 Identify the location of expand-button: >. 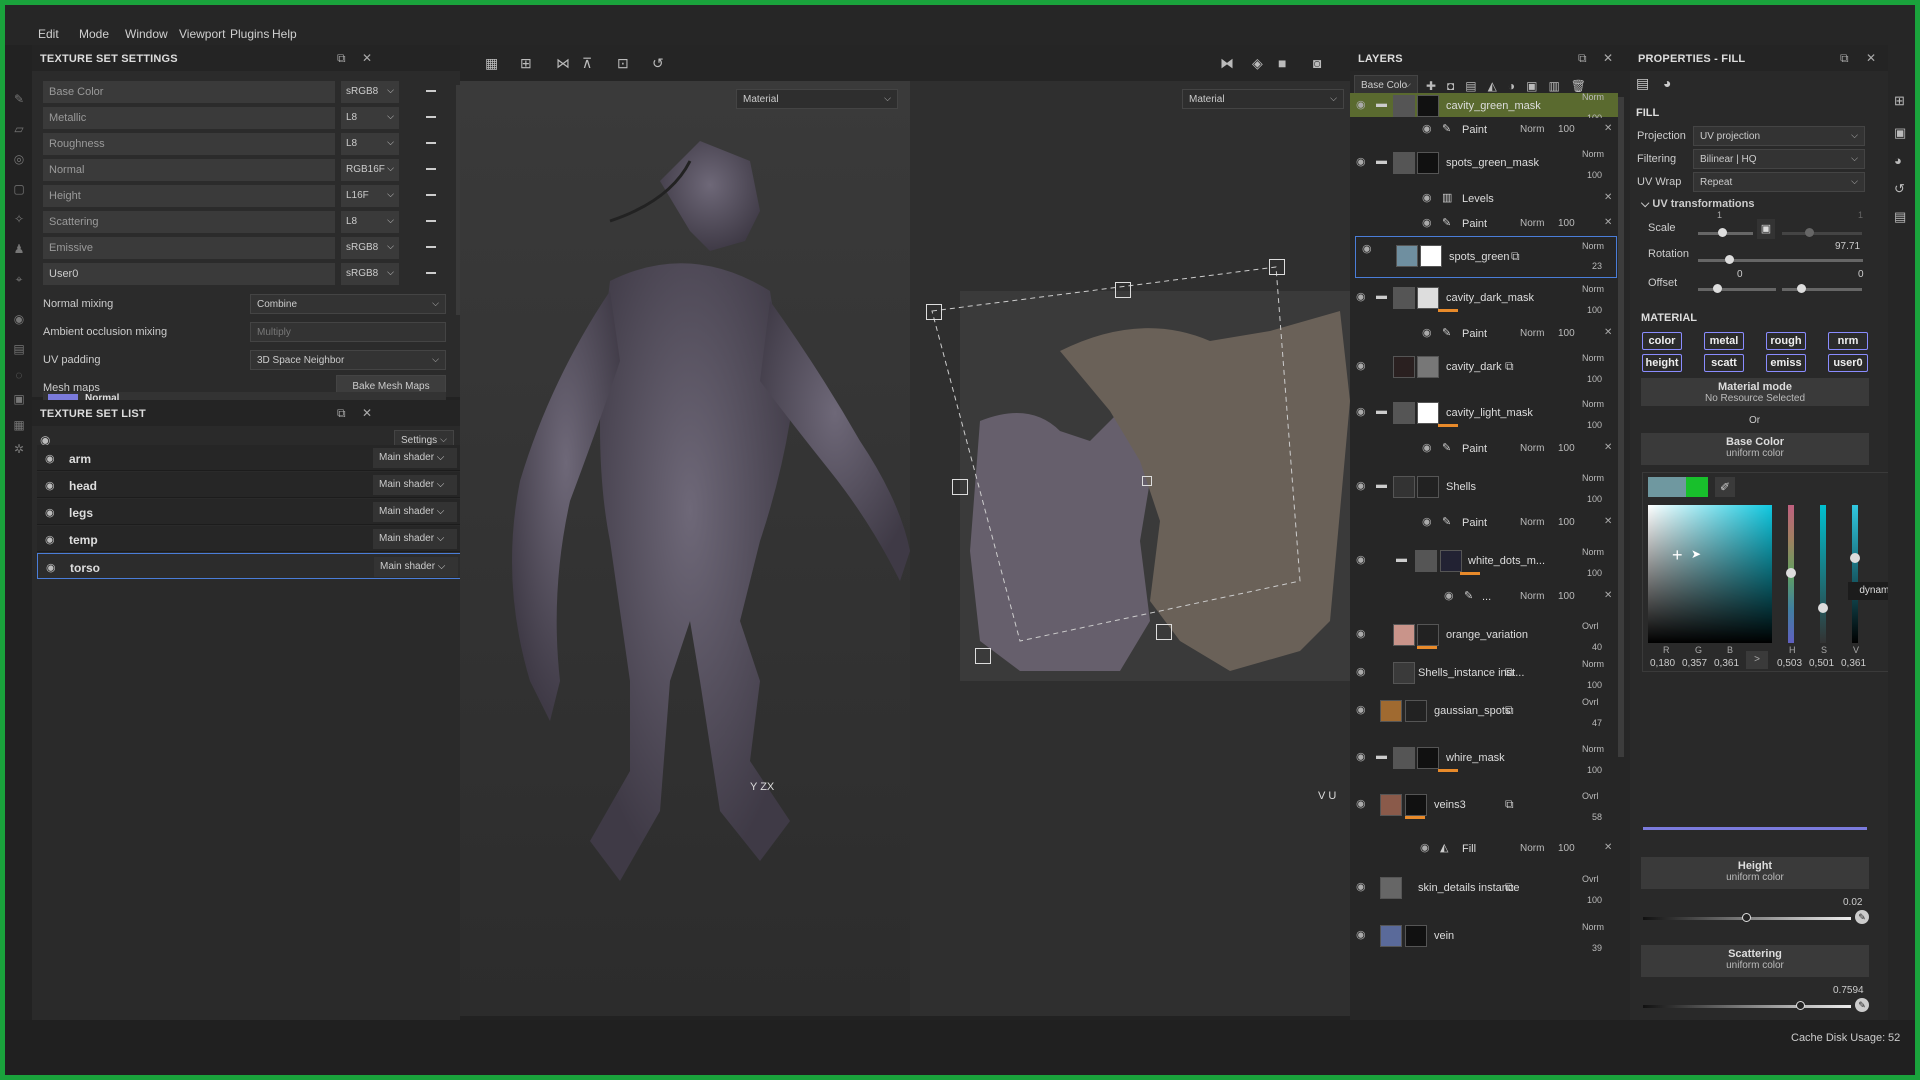
(1757, 660).